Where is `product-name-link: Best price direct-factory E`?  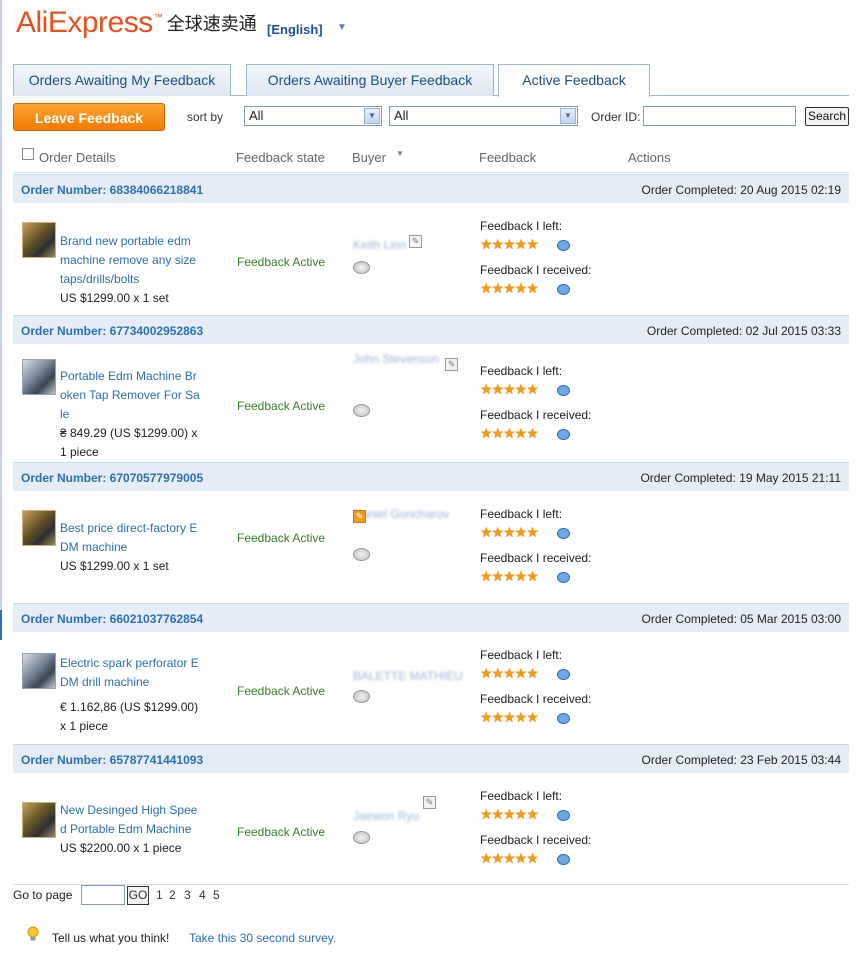
product-name-link: Best price direct-factory E is located at coordinates (134, 528).